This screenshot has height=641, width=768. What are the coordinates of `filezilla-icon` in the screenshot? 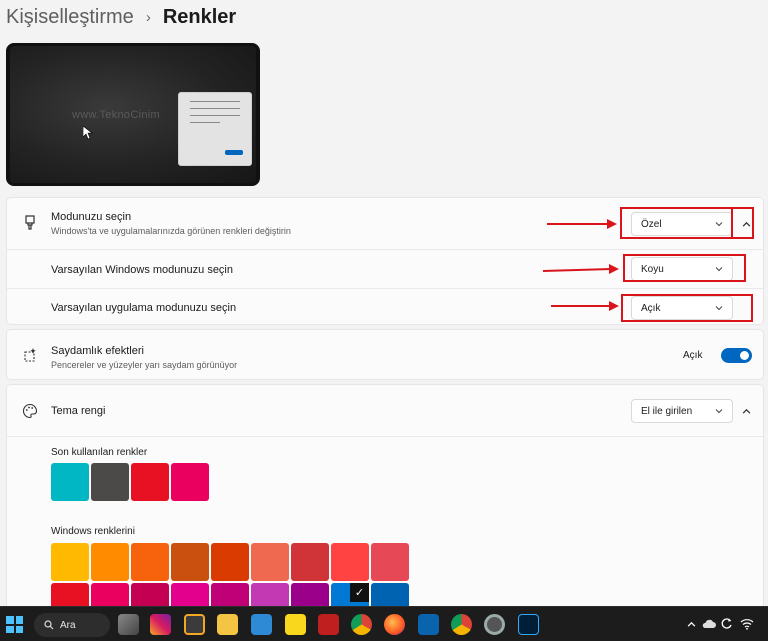 It's located at (328, 624).